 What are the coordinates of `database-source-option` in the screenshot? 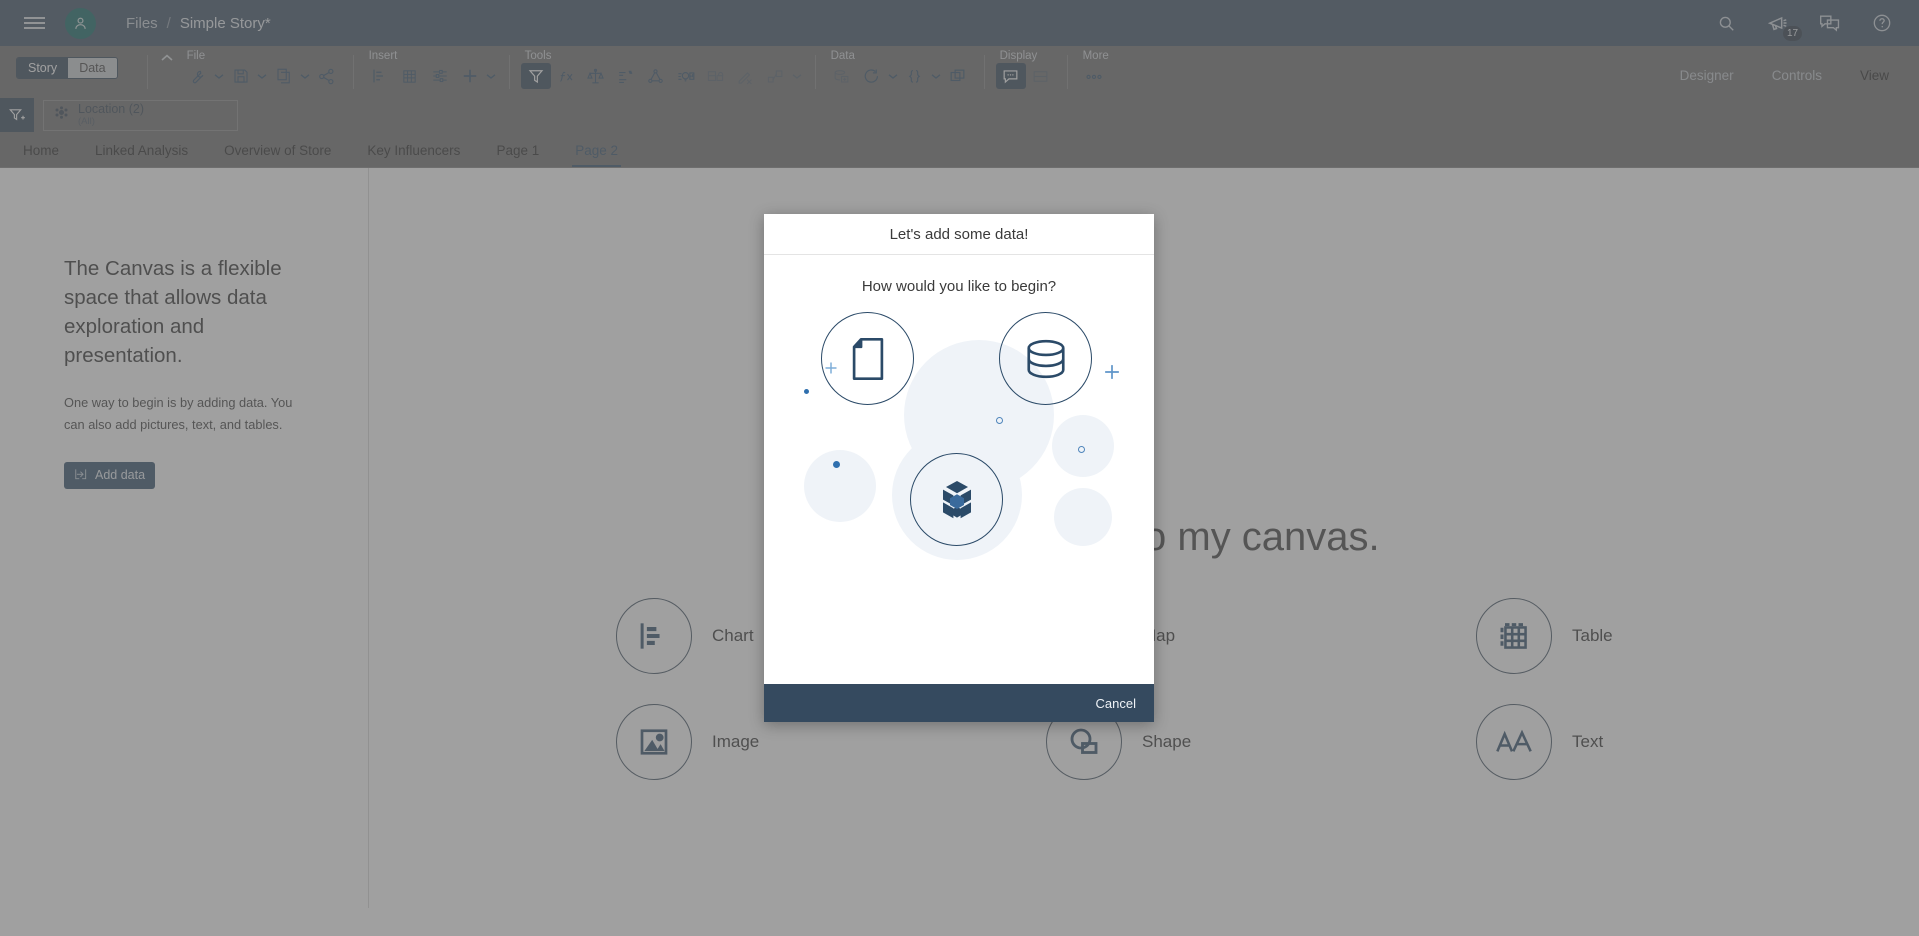 It's located at (1045, 358).